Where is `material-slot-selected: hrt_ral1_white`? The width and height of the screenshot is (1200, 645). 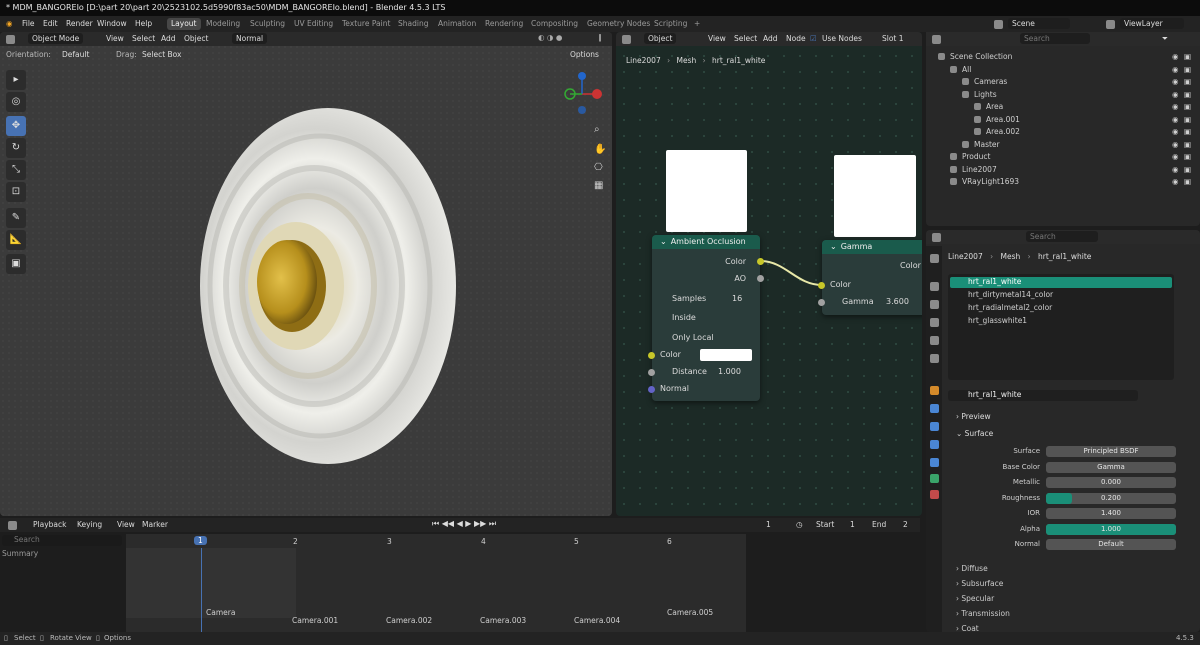
material-slot-selected: hrt_ral1_white is located at coordinates (1061, 282).